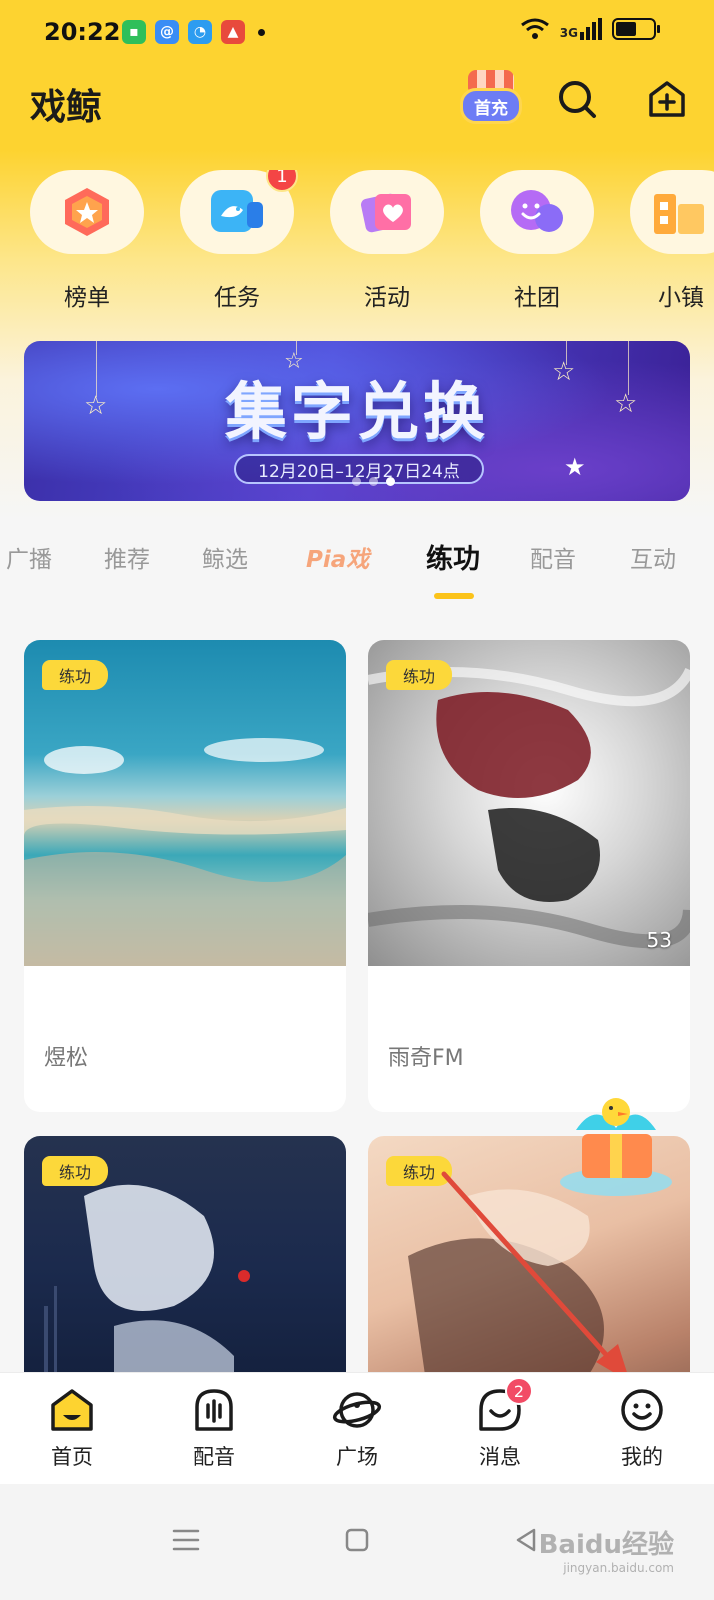  I want to click on status-indicators: 3G, so click(590, 29).